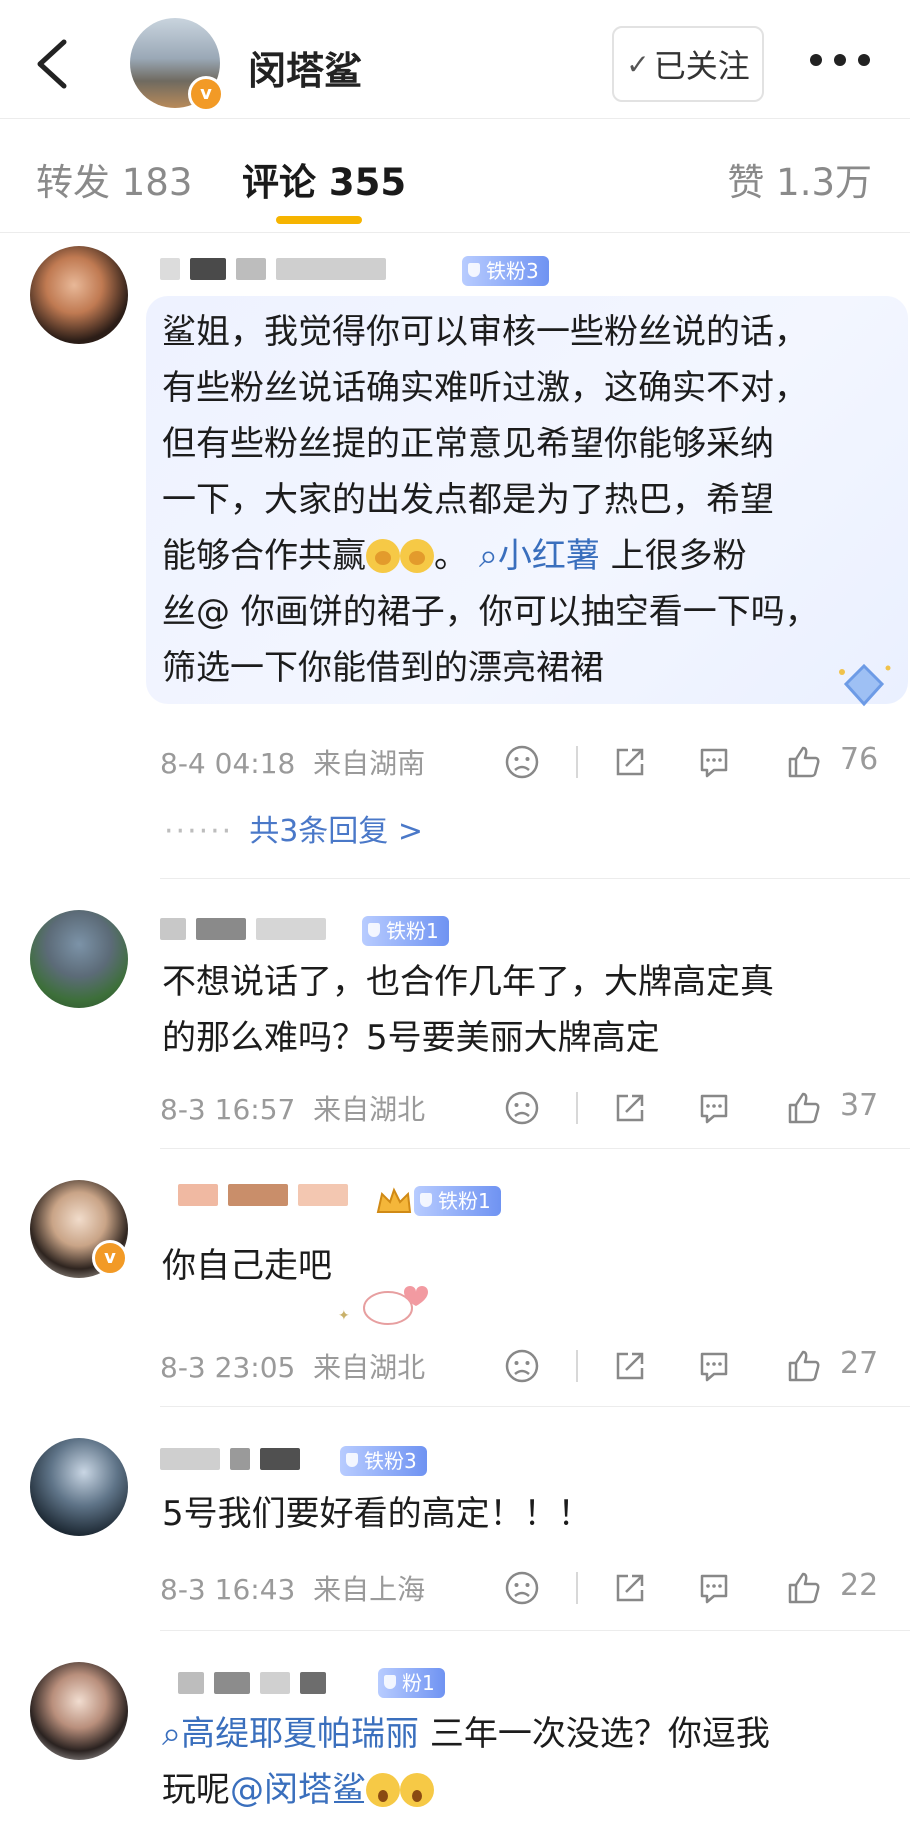  Describe the element at coordinates (859, 1585) in the screenshot. I see `like-count: 22` at that location.